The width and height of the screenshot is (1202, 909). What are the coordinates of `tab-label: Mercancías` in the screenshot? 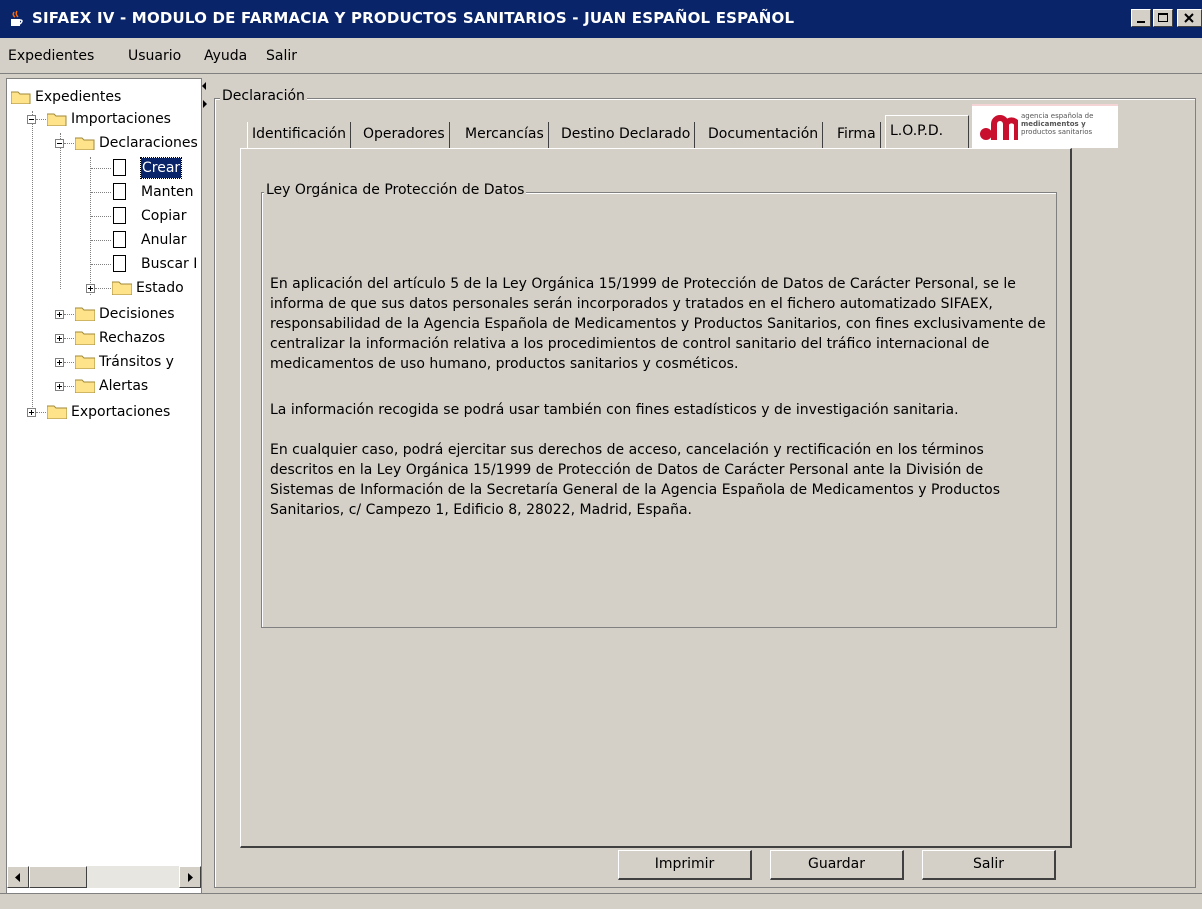 It's located at (504, 134).